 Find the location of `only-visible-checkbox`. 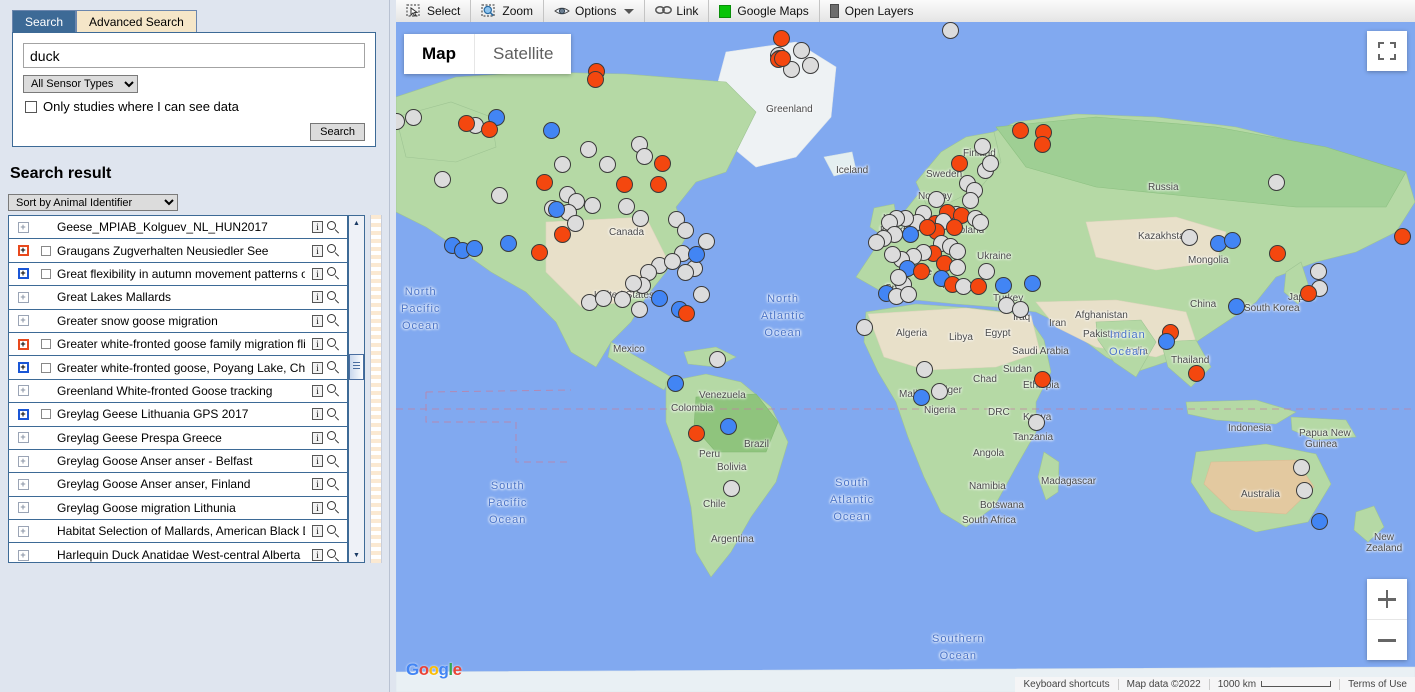

only-visible-checkbox is located at coordinates (31, 106).